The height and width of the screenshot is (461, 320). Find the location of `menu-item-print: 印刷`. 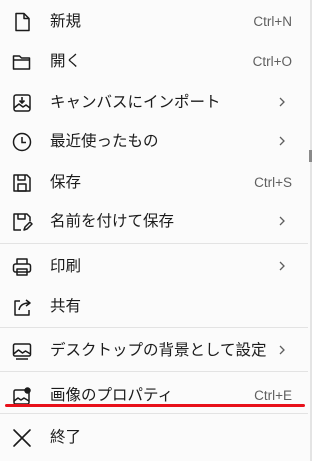

menu-item-print: 印刷 is located at coordinates (154, 266).